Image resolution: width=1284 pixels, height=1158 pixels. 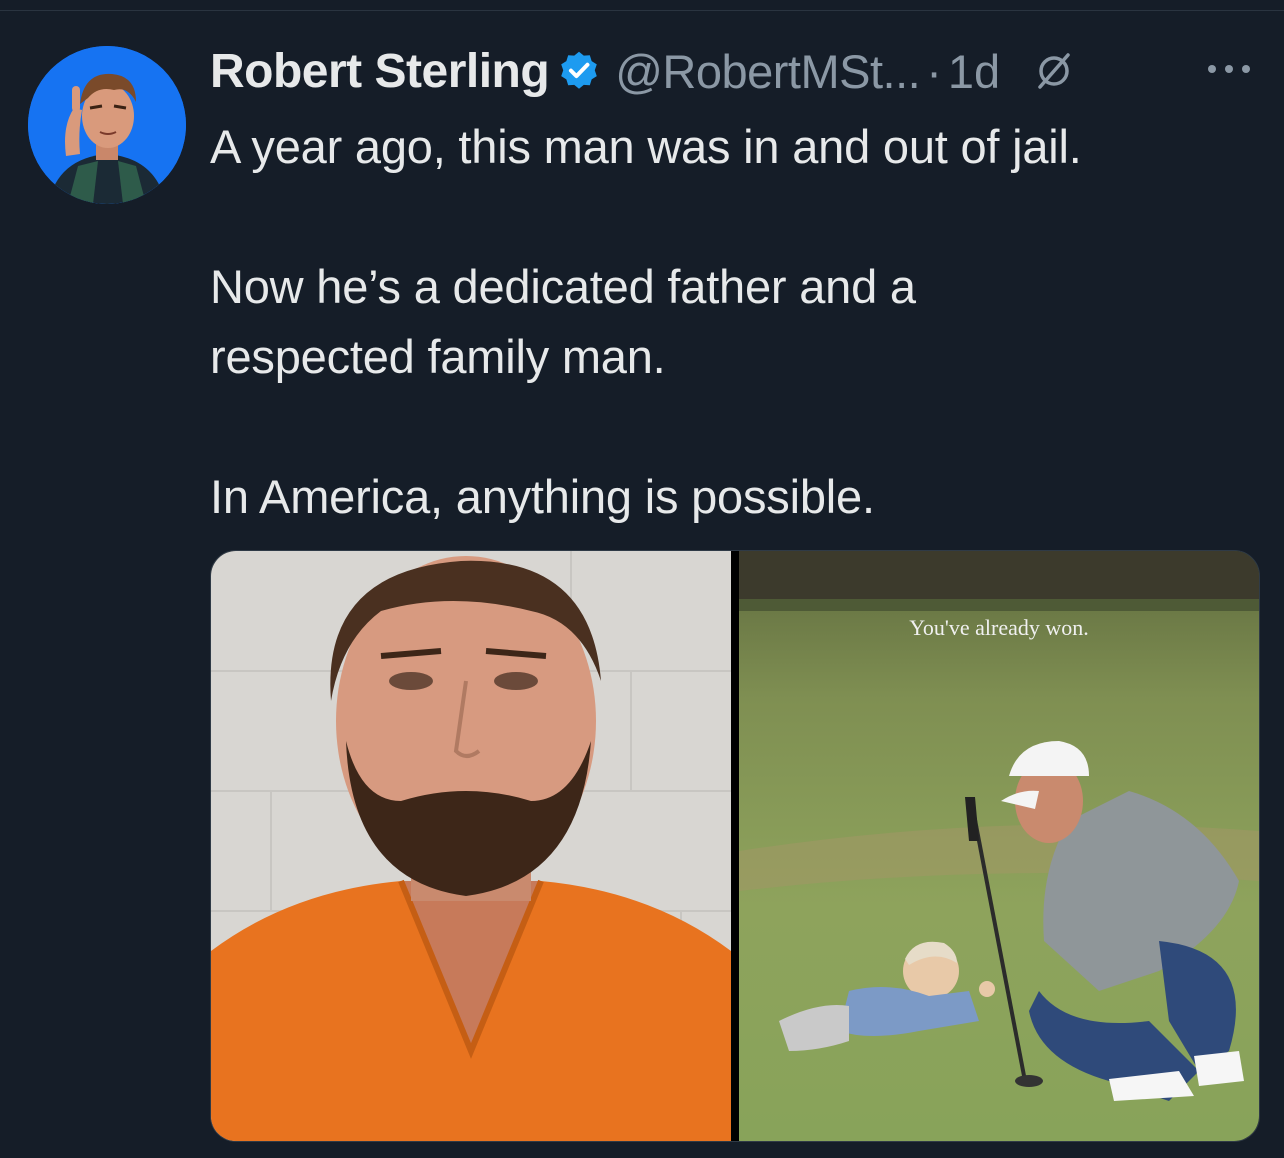 What do you see at coordinates (1054, 71) in the screenshot?
I see `grok-icon` at bounding box center [1054, 71].